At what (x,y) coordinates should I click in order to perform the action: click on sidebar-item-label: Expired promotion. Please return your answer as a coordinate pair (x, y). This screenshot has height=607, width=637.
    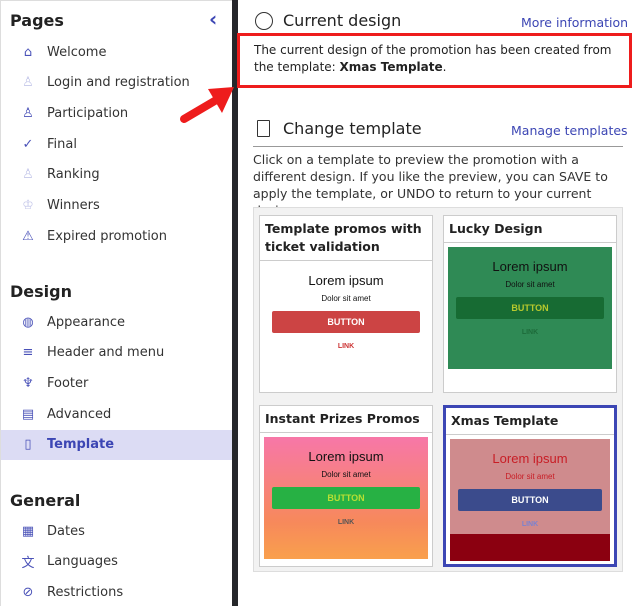
    Looking at the image, I should click on (107, 236).